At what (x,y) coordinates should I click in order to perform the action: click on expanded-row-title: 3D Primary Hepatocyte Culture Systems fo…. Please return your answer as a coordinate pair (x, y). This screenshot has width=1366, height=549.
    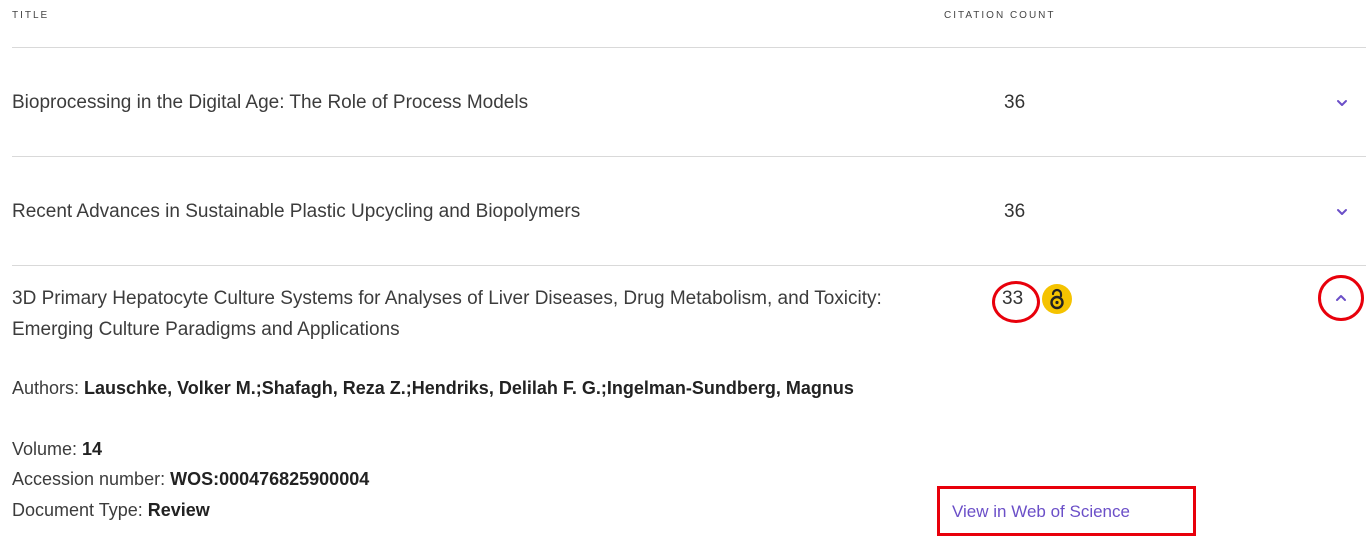
    Looking at the image, I should click on (452, 314).